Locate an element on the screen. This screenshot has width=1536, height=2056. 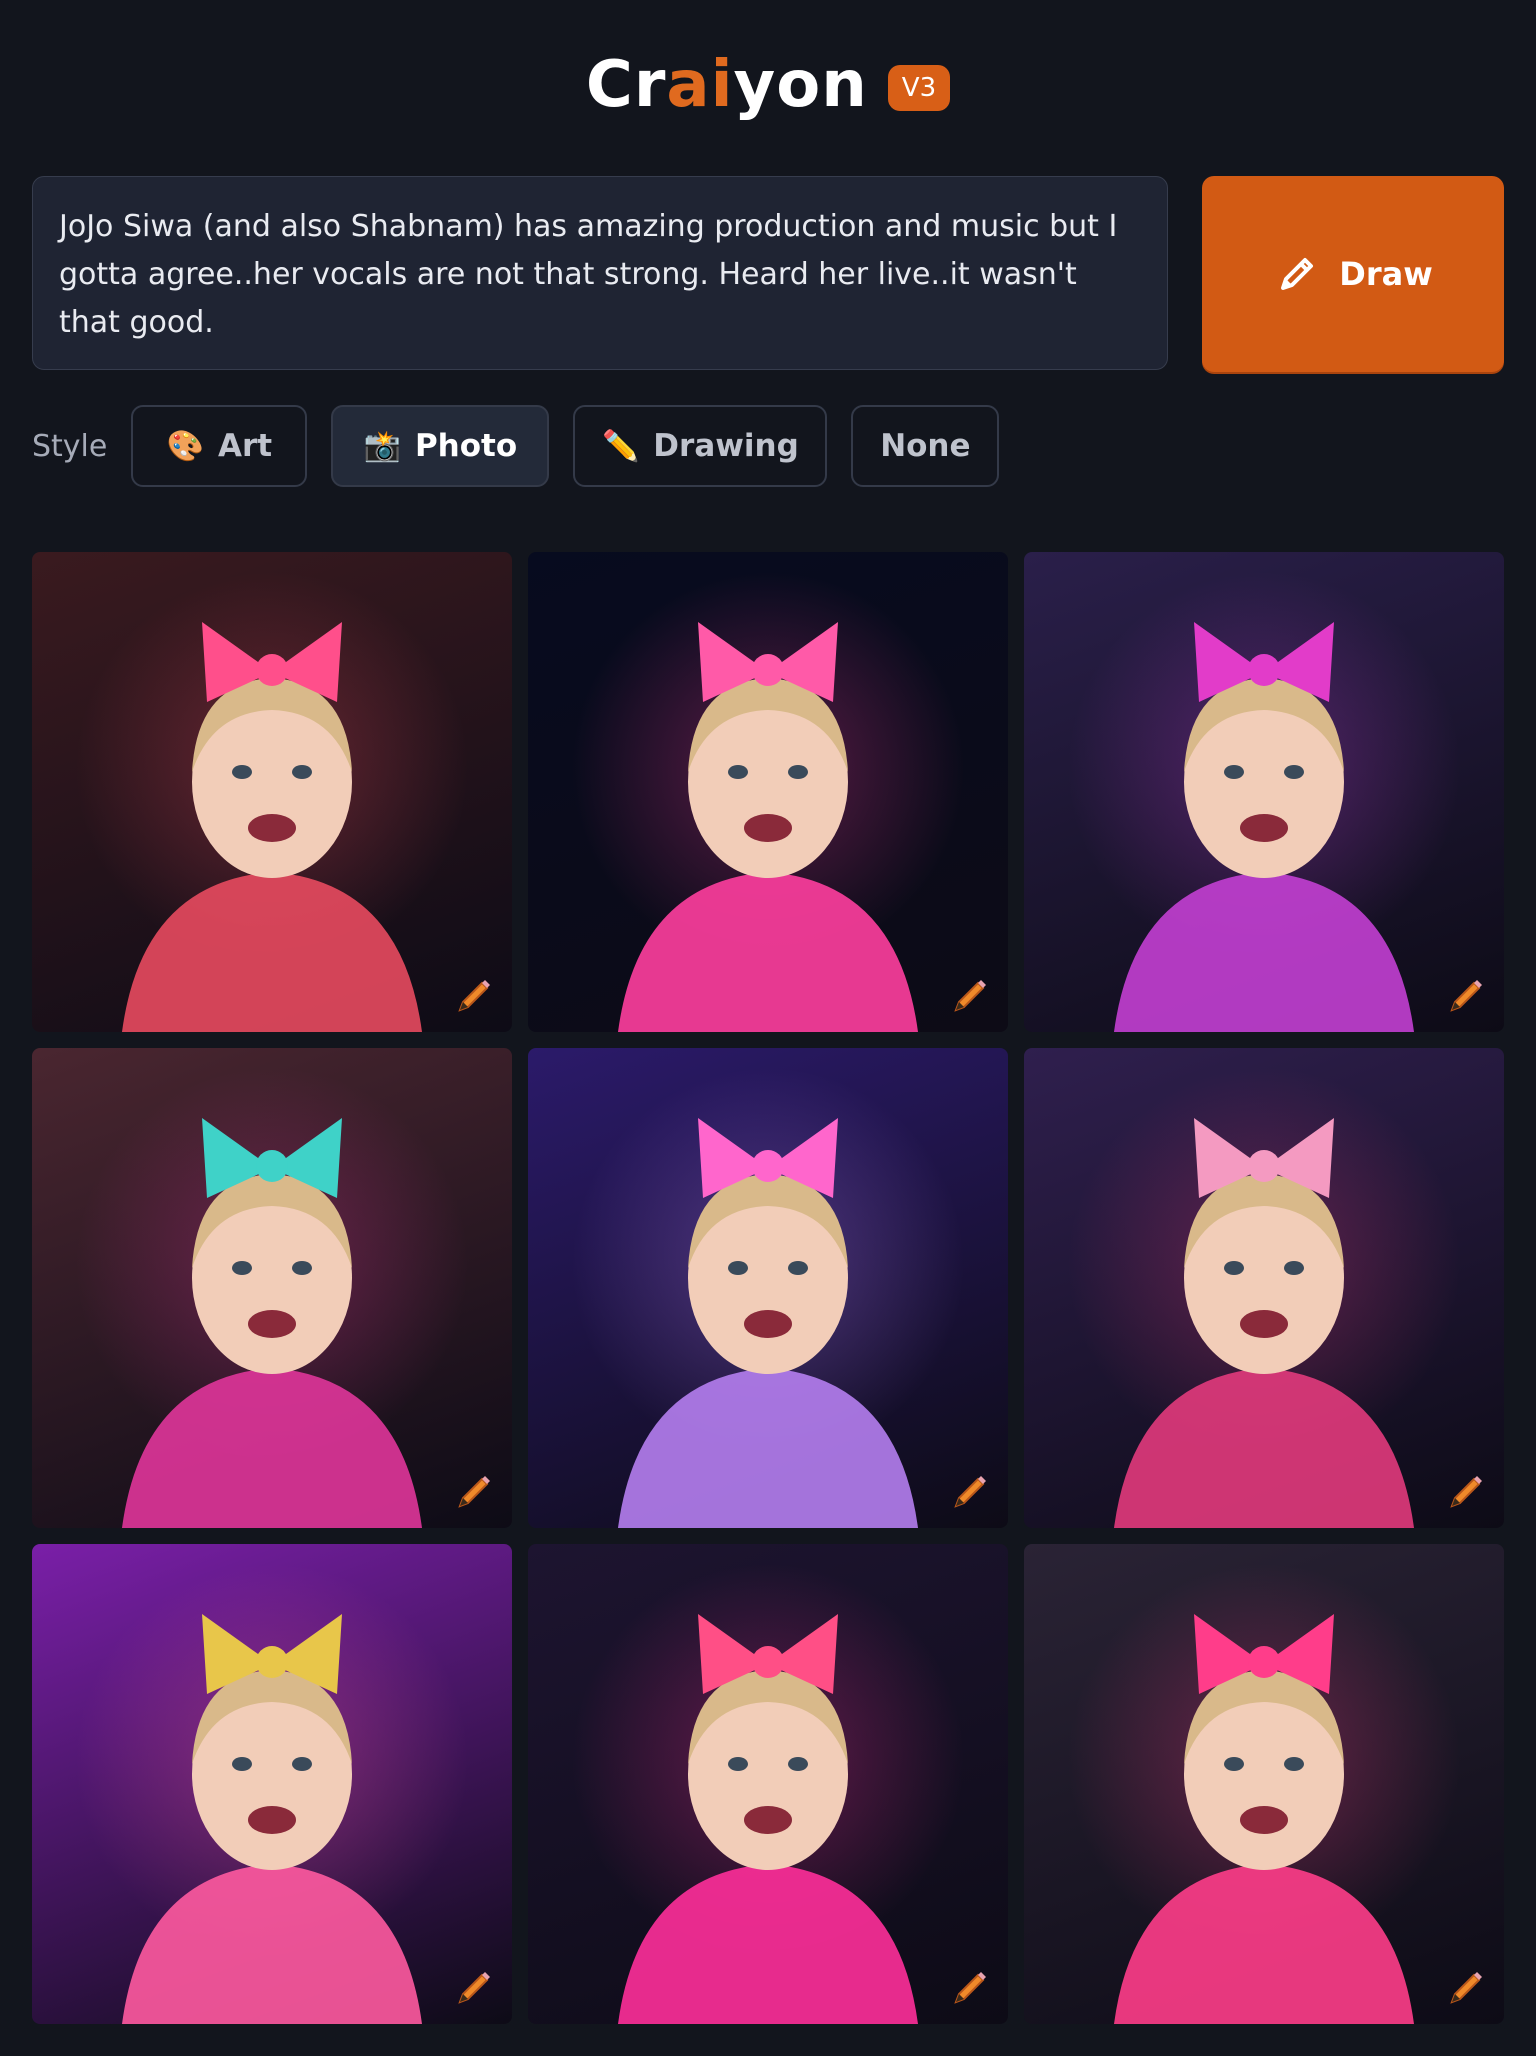
style-option-photo: 📸 Photo is located at coordinates (440, 446).